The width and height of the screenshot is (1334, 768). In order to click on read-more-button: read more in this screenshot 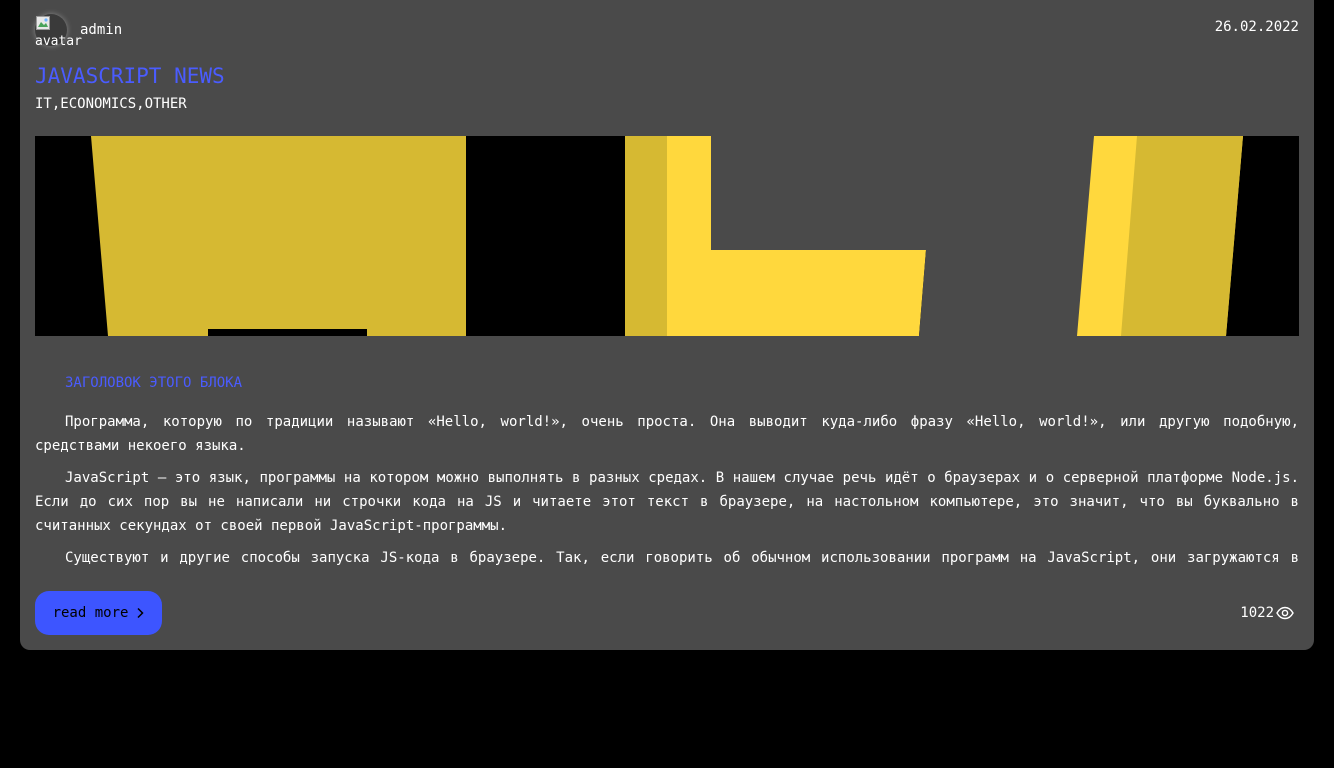, I will do `click(98, 613)`.